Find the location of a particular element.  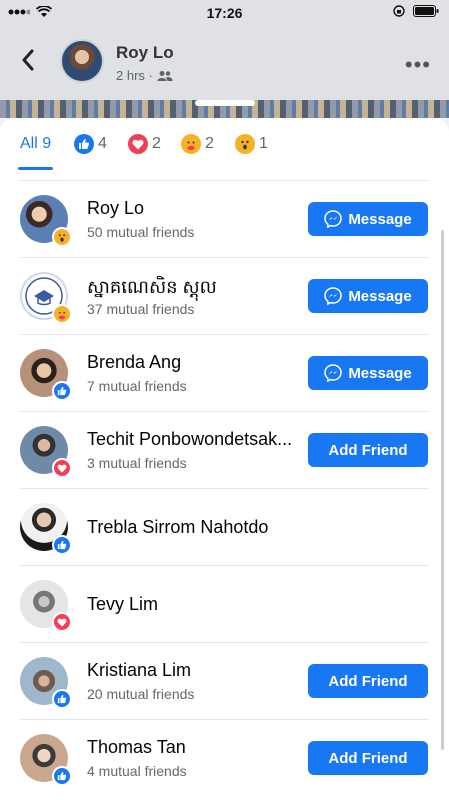

reactor-name: Roy Lo is located at coordinates (115, 208).